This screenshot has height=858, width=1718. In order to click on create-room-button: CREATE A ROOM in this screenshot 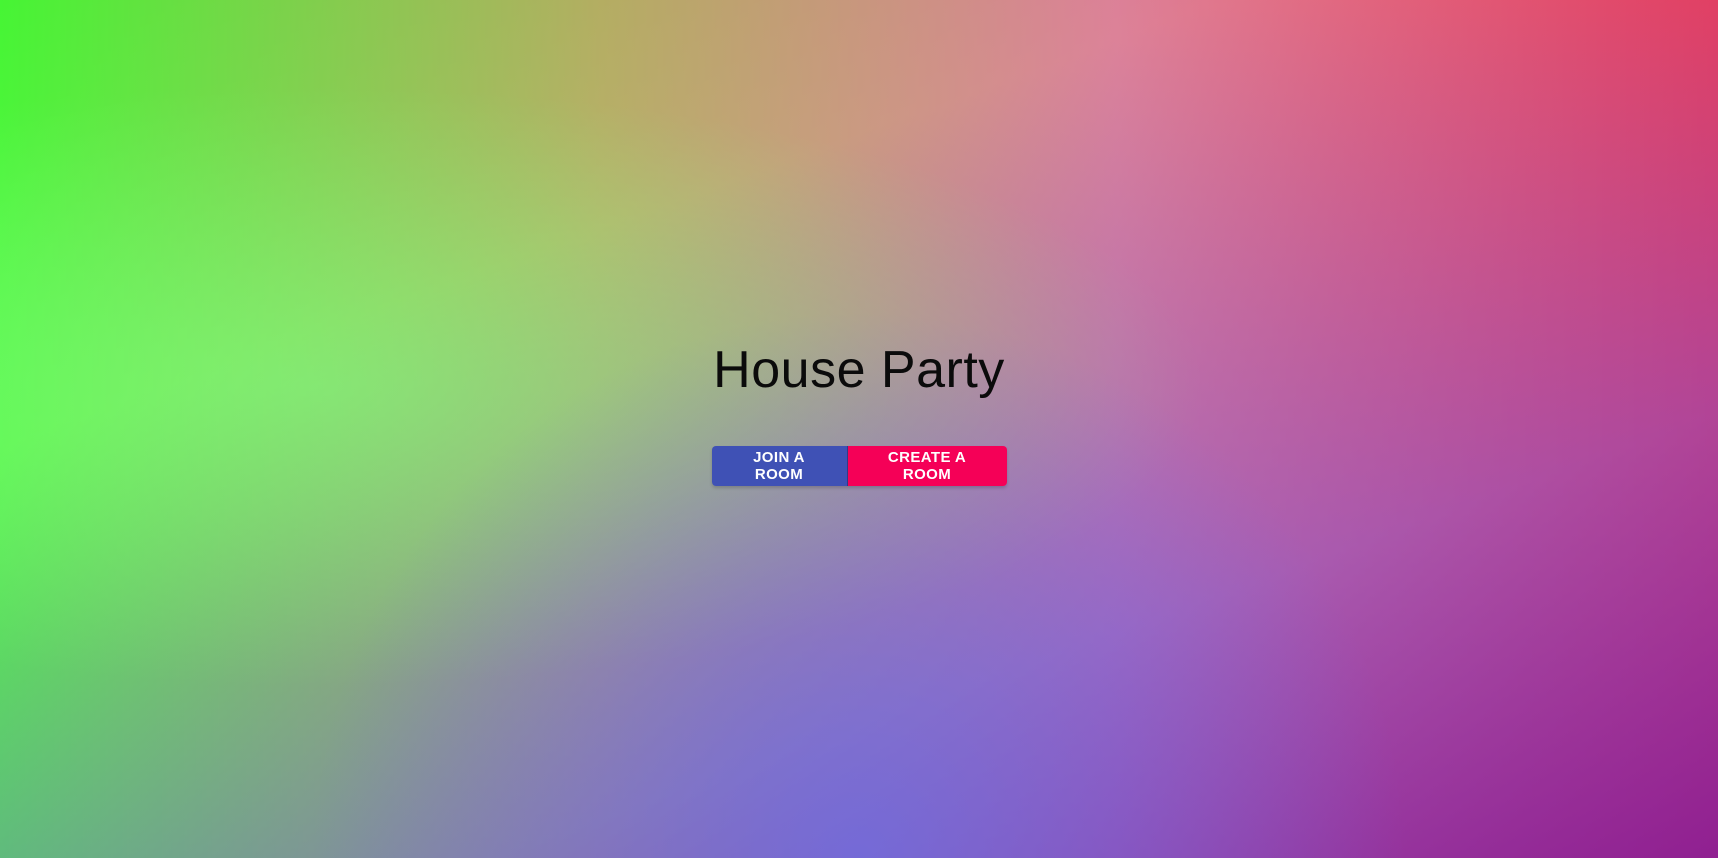, I will do `click(927, 466)`.